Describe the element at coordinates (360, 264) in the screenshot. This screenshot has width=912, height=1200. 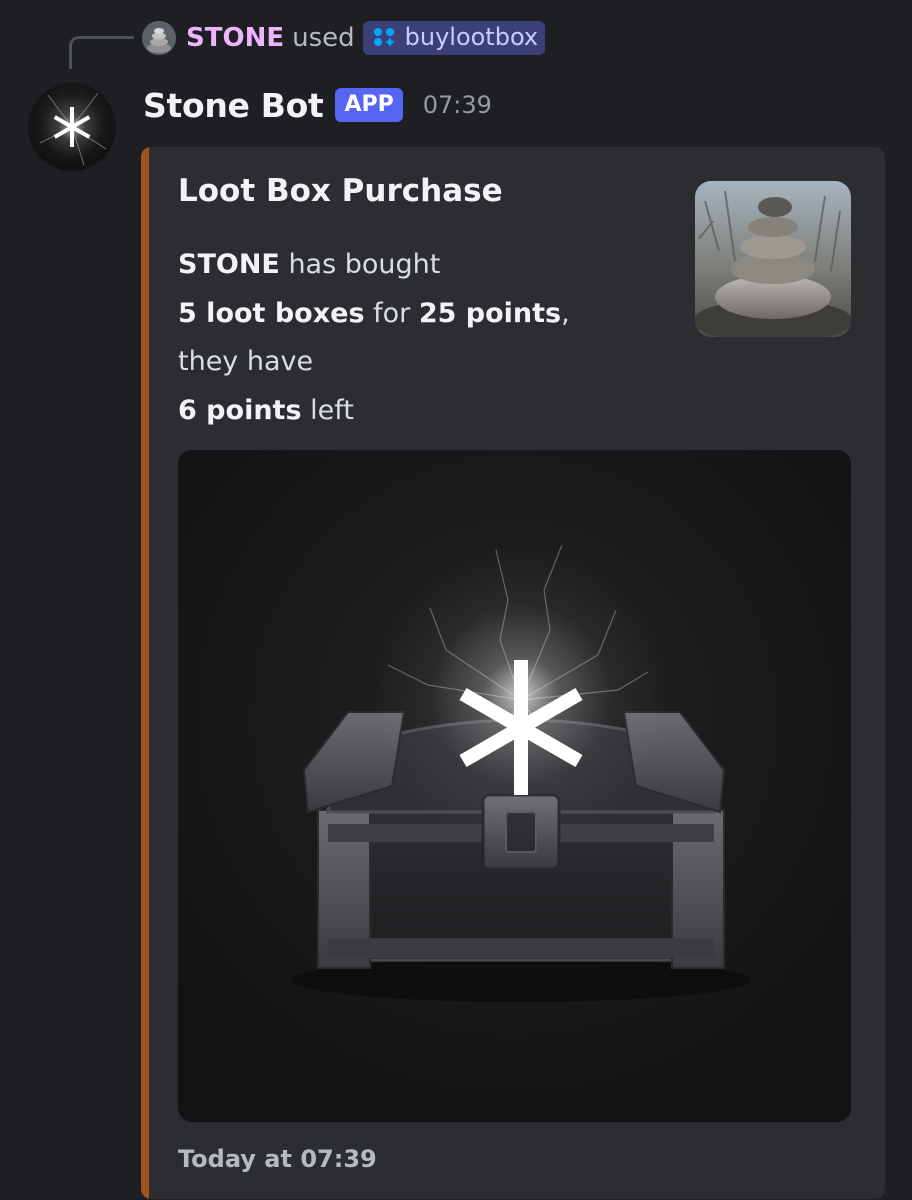
I see `description-text: has bought` at that location.